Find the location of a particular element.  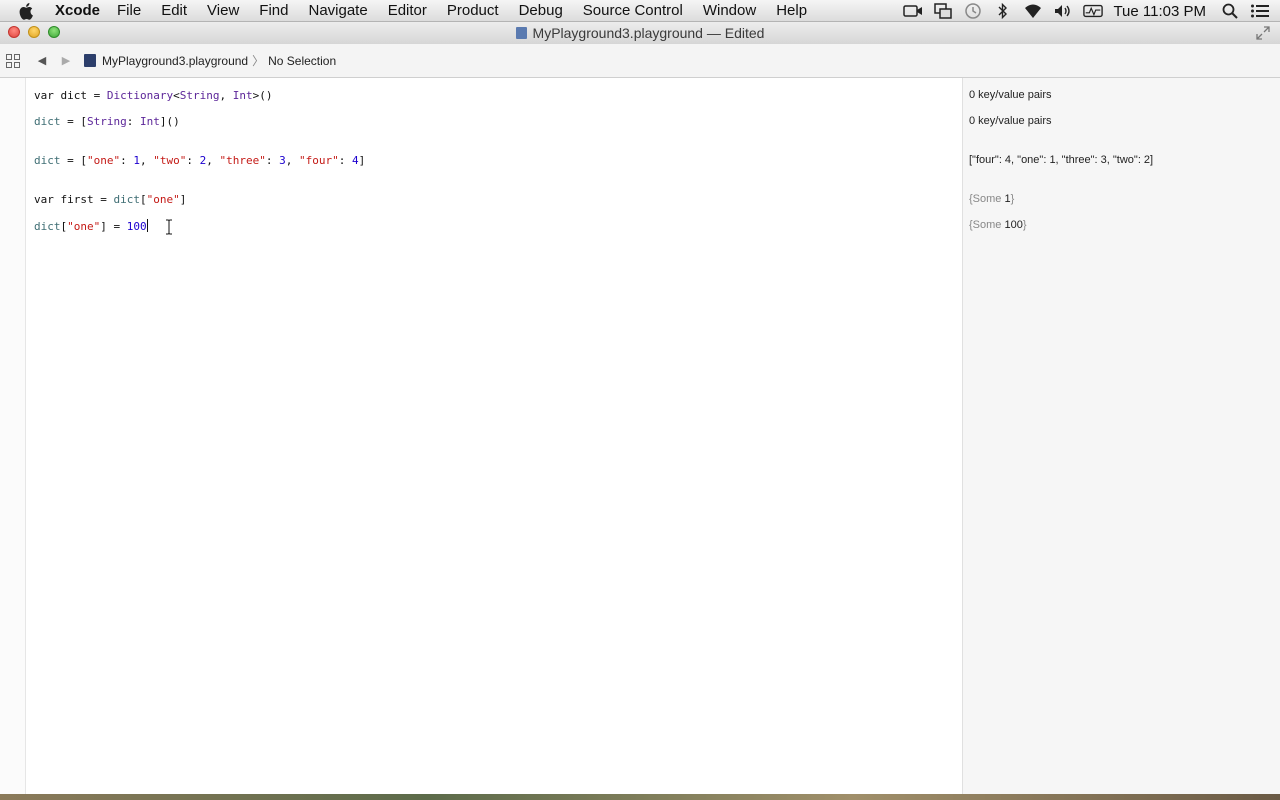

code-punctuation: ]() is located at coordinates (169, 121).